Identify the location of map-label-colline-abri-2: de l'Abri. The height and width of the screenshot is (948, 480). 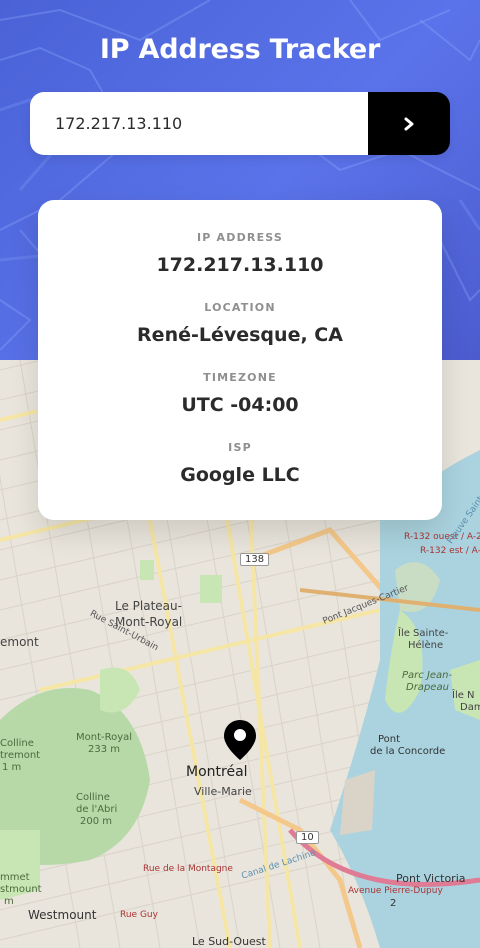
(97, 809).